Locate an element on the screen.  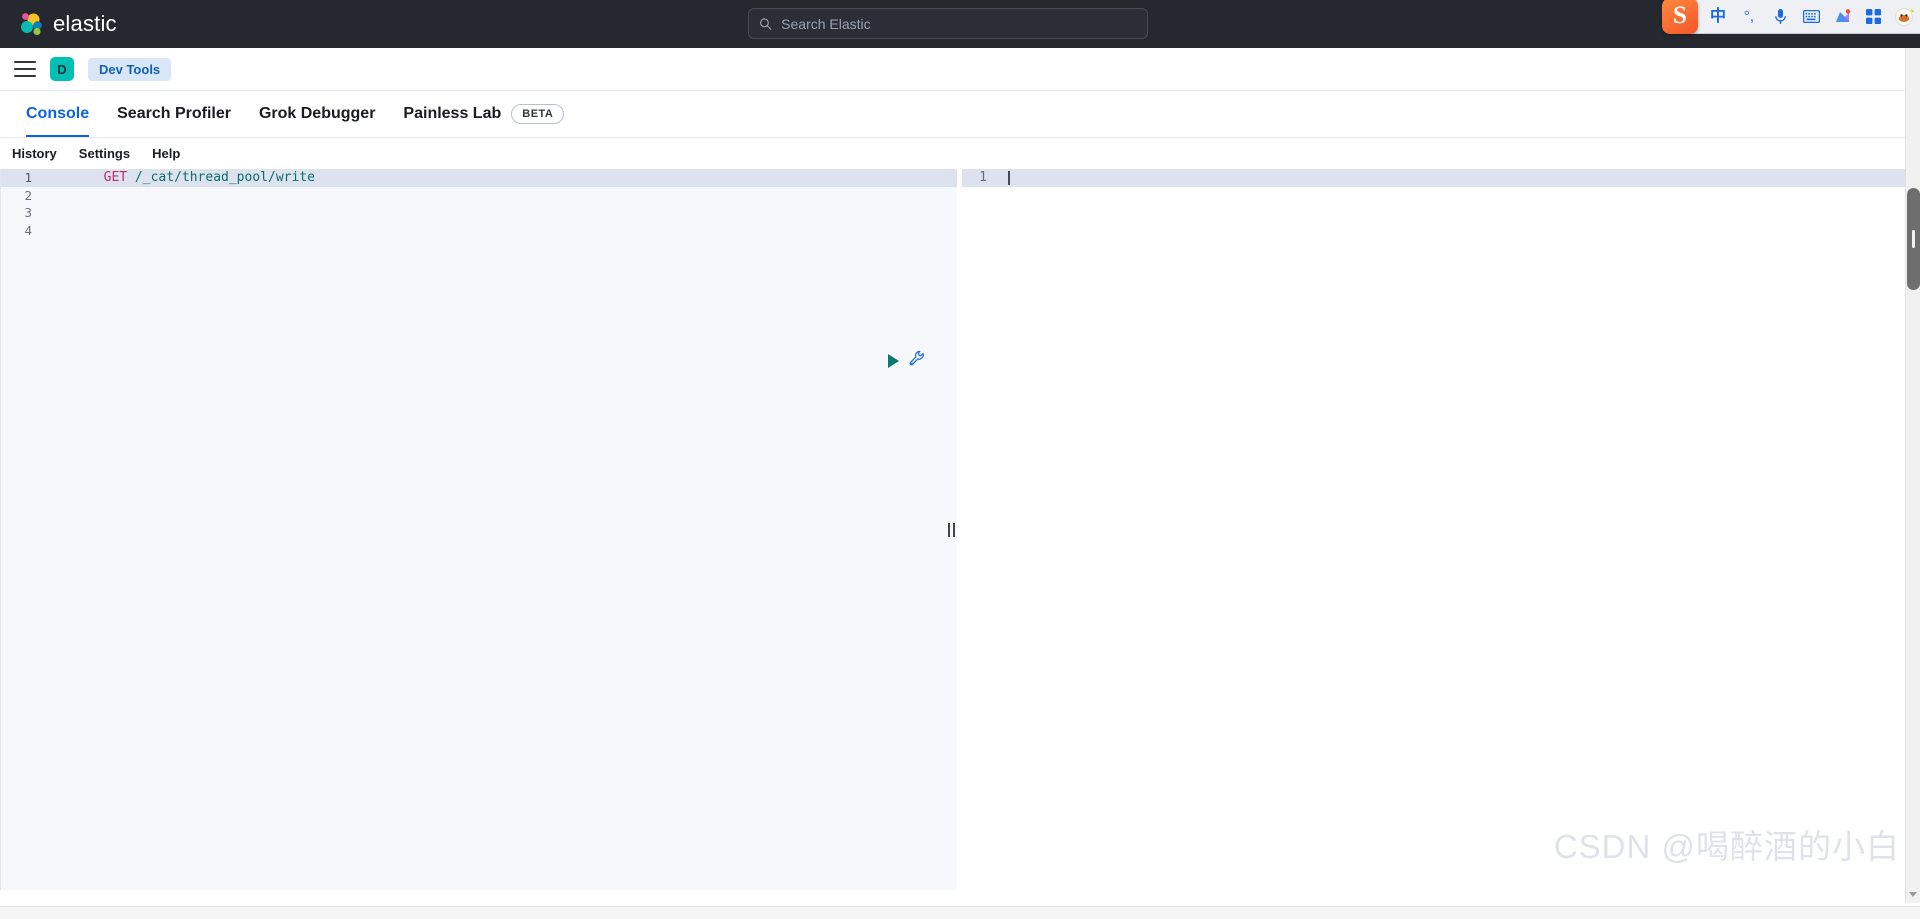
line-number: 3 is located at coordinates (28, 213).